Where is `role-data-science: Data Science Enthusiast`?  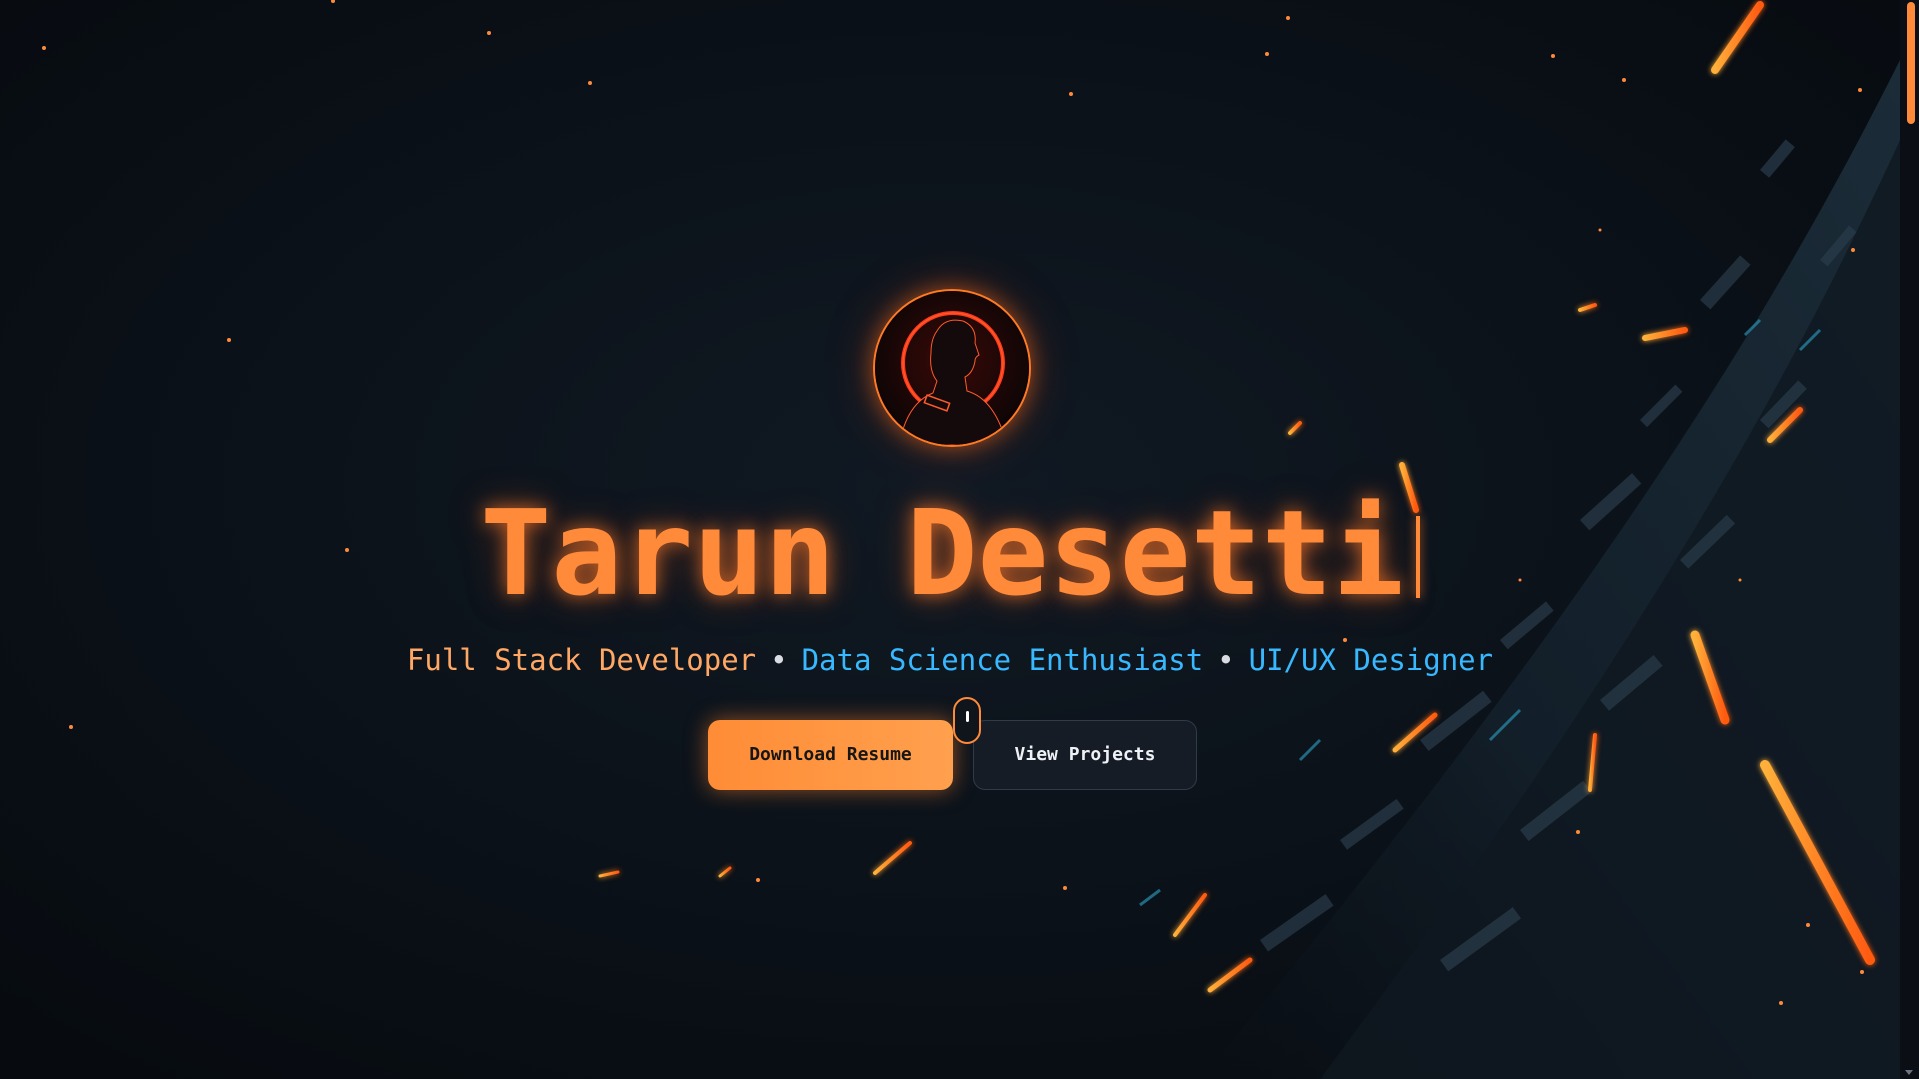 role-data-science: Data Science Enthusiast is located at coordinates (1002, 660).